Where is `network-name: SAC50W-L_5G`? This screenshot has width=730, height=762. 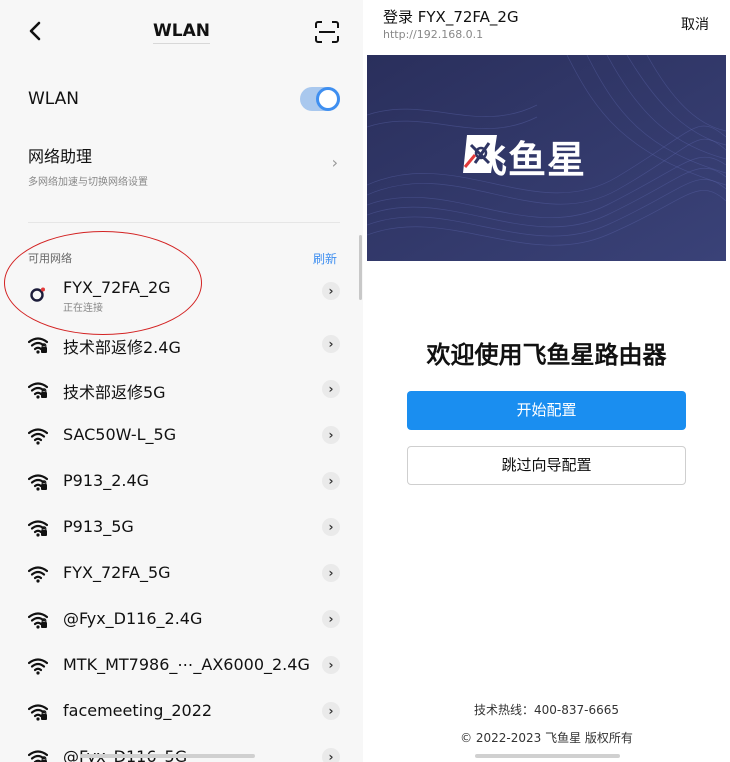 network-name: SAC50W-L_5G is located at coordinates (120, 434).